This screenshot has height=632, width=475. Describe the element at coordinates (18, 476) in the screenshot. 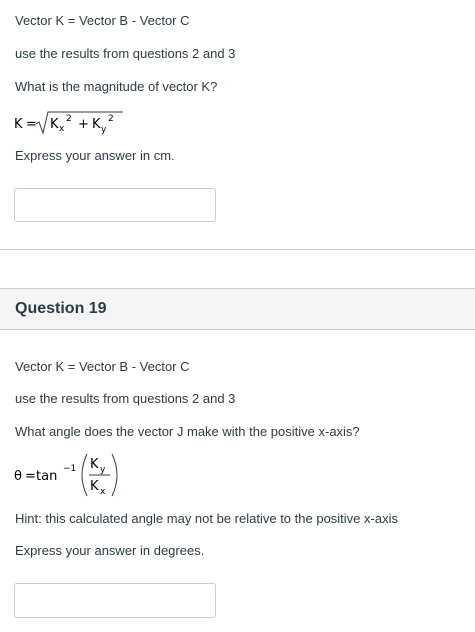

I see `formula-theta: θ` at that location.